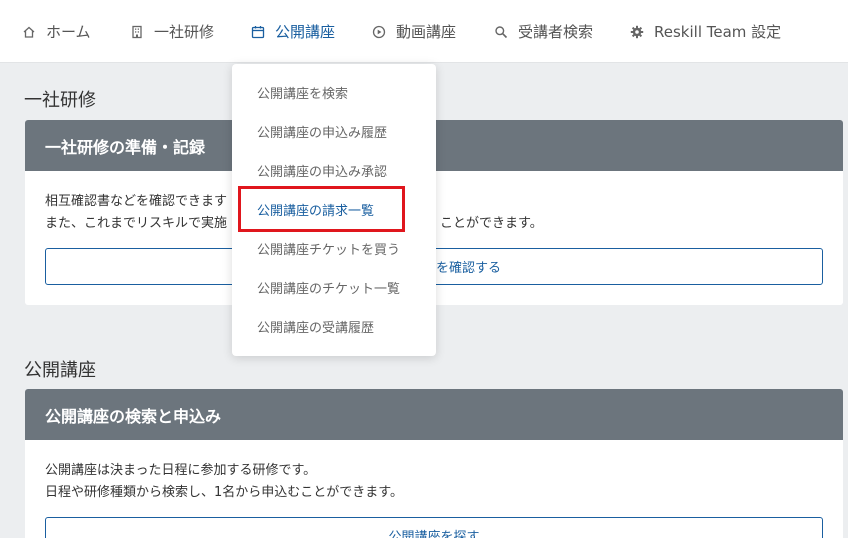  What do you see at coordinates (334, 287) in the screenshot?
I see `dropdown-item-ticket-list: 公開講座のチケット一覧` at bounding box center [334, 287].